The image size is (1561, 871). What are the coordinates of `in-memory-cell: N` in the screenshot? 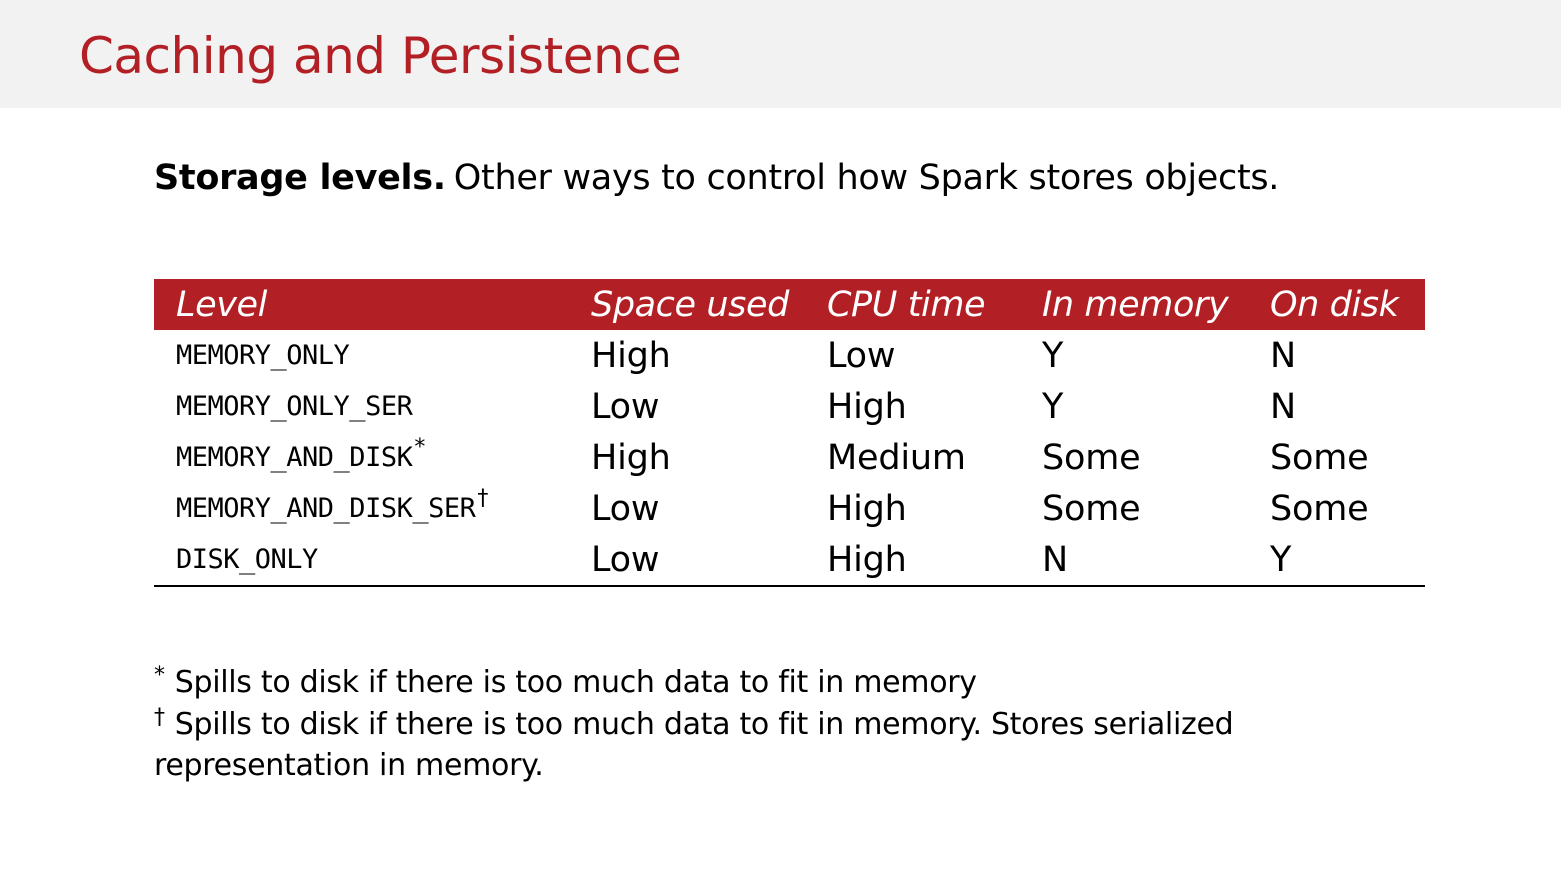 It's located at (1134, 560).